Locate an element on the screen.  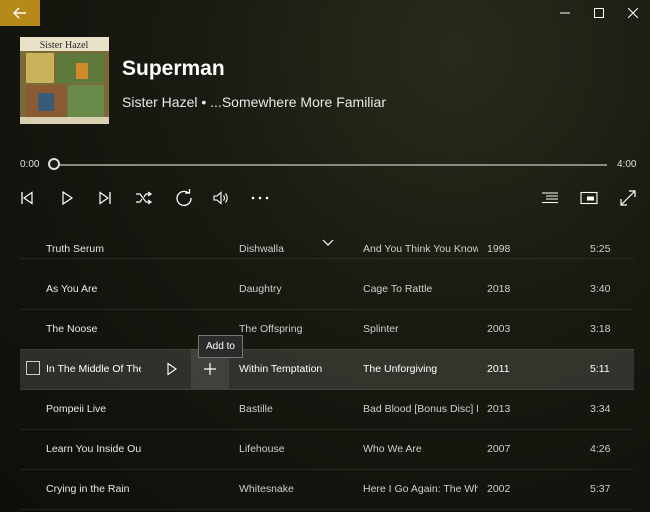
track-year: 1998 is located at coordinates (499, 249).